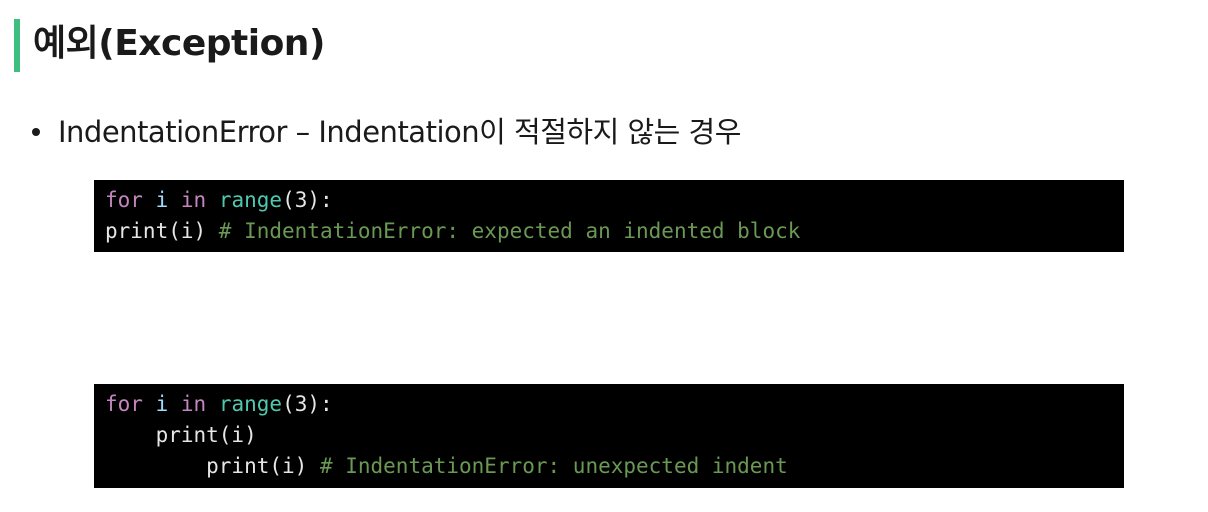 This screenshot has height=512, width=1208. Describe the element at coordinates (179, 43) in the screenshot. I see `slide-title: 예외(Exception)` at that location.